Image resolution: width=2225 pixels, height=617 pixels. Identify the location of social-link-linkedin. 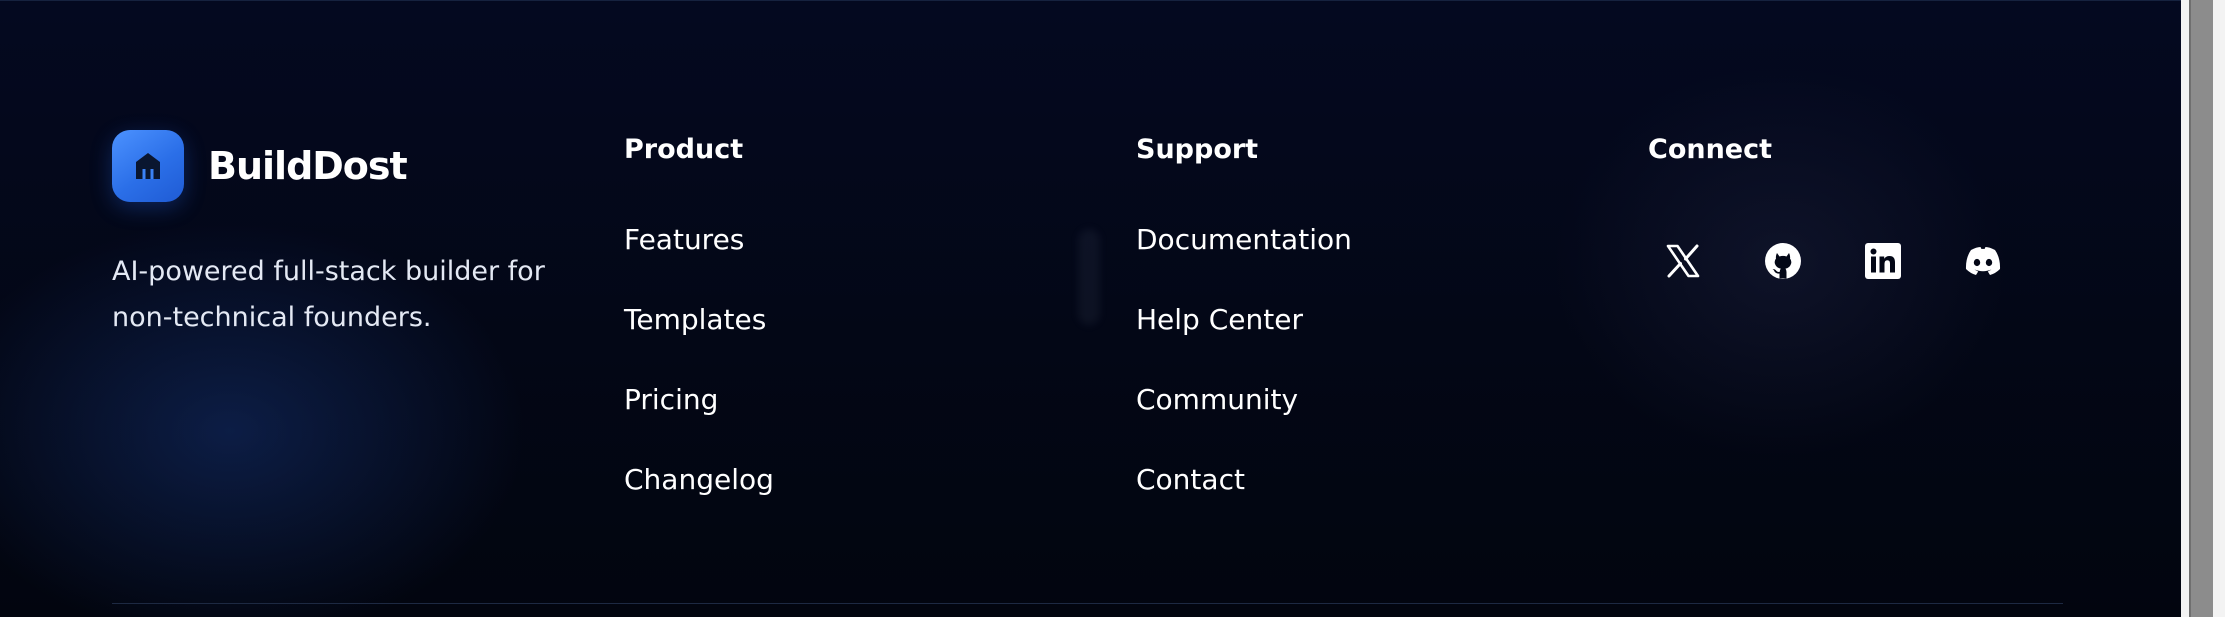
(1883, 261).